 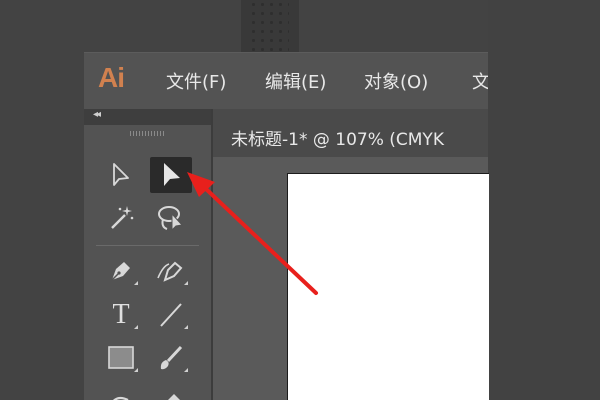 What do you see at coordinates (196, 81) in the screenshot?
I see `menu-file: 文件(F)` at bounding box center [196, 81].